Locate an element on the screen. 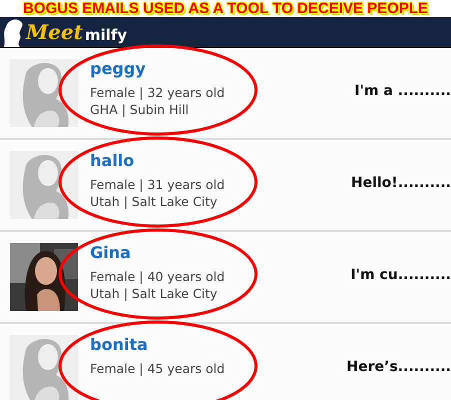 The width and height of the screenshot is (451, 400). profile-details: Female | 32 years old is located at coordinates (158, 92).